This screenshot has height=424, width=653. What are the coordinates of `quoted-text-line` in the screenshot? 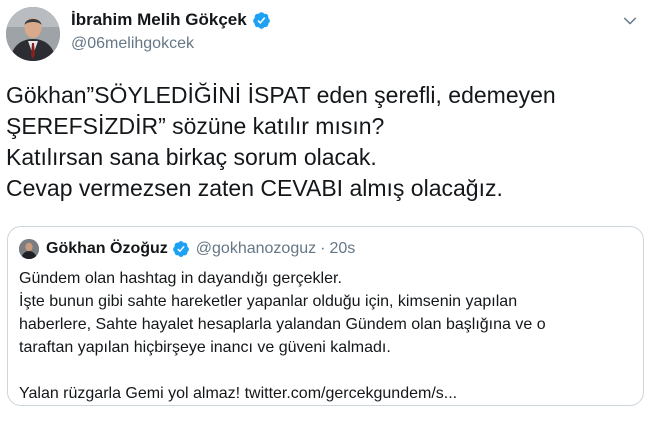 It's located at (325, 370).